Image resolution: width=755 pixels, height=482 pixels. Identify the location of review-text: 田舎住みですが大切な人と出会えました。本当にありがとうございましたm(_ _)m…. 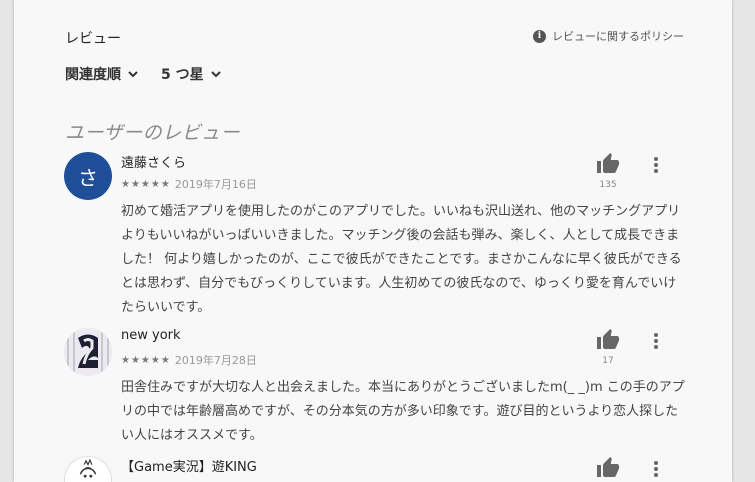
(403, 411).